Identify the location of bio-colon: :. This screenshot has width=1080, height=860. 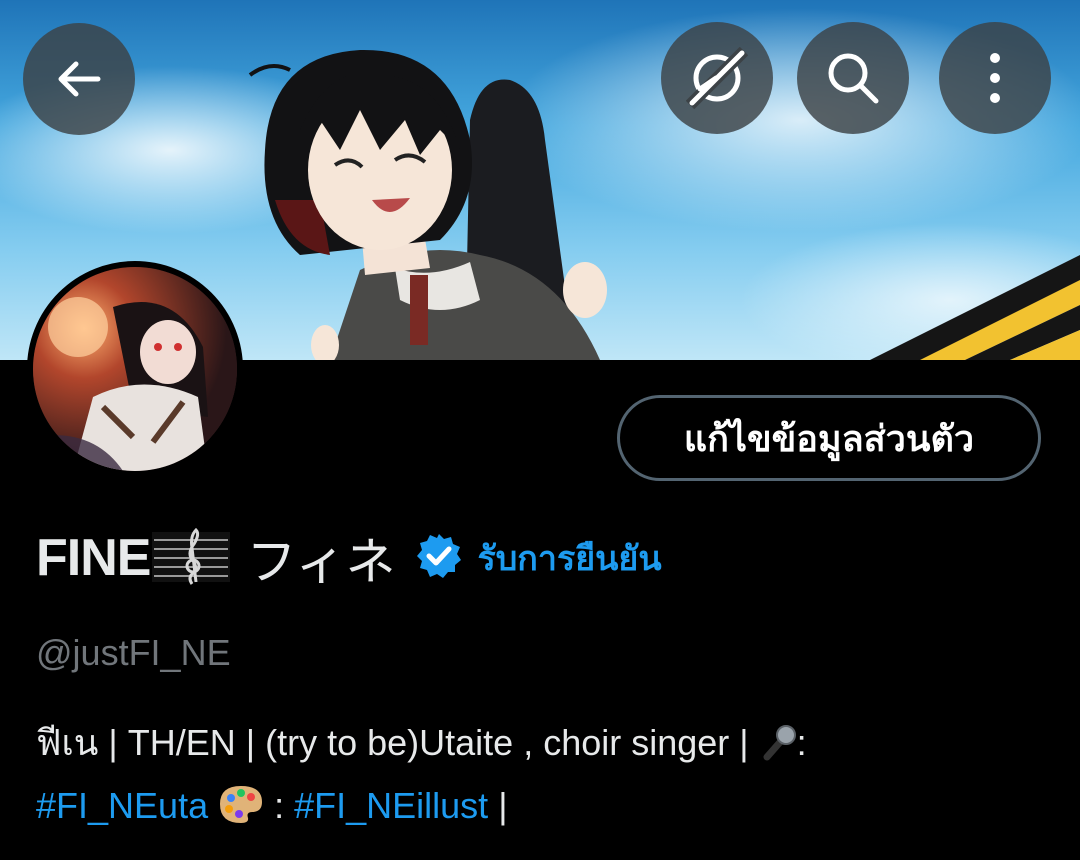
(801, 742).